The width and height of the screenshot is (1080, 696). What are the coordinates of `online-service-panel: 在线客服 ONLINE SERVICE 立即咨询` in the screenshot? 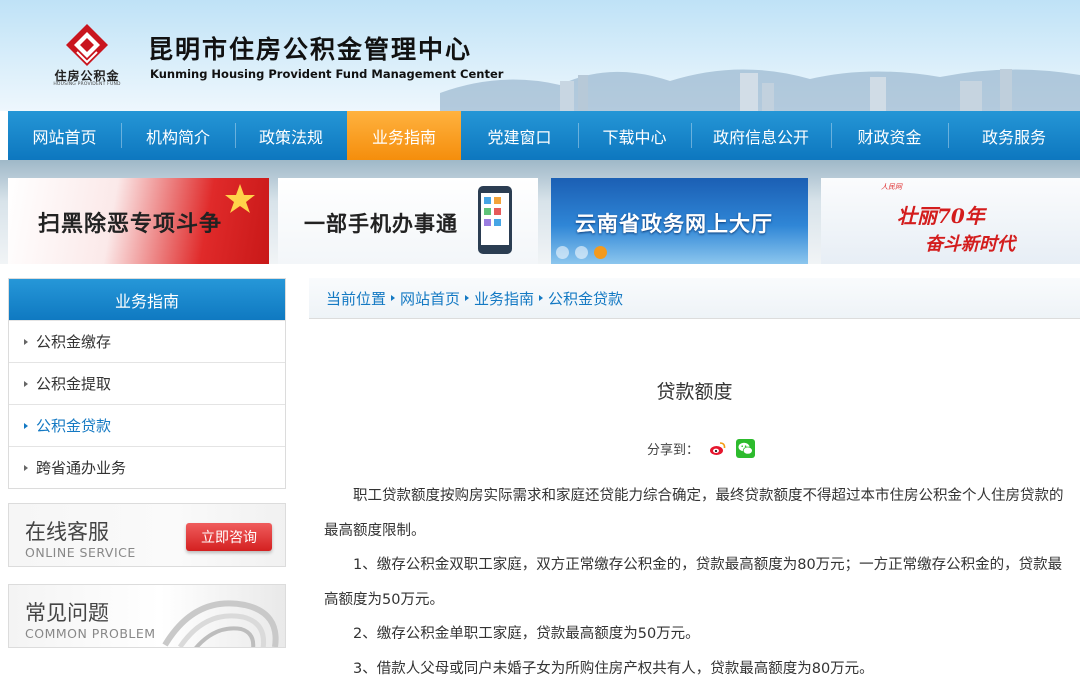 It's located at (147, 535).